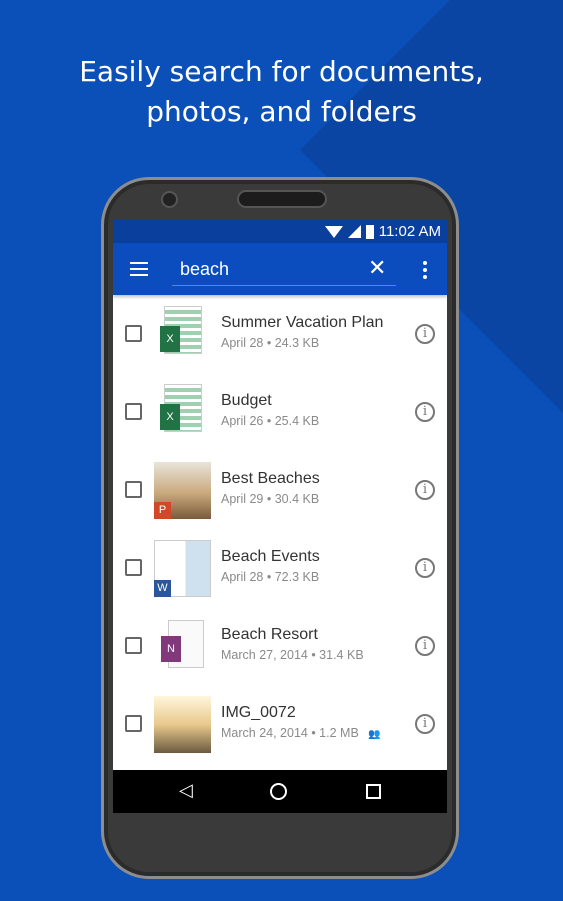 The height and width of the screenshot is (901, 563). I want to click on file-name: IMG_0072, so click(258, 712).